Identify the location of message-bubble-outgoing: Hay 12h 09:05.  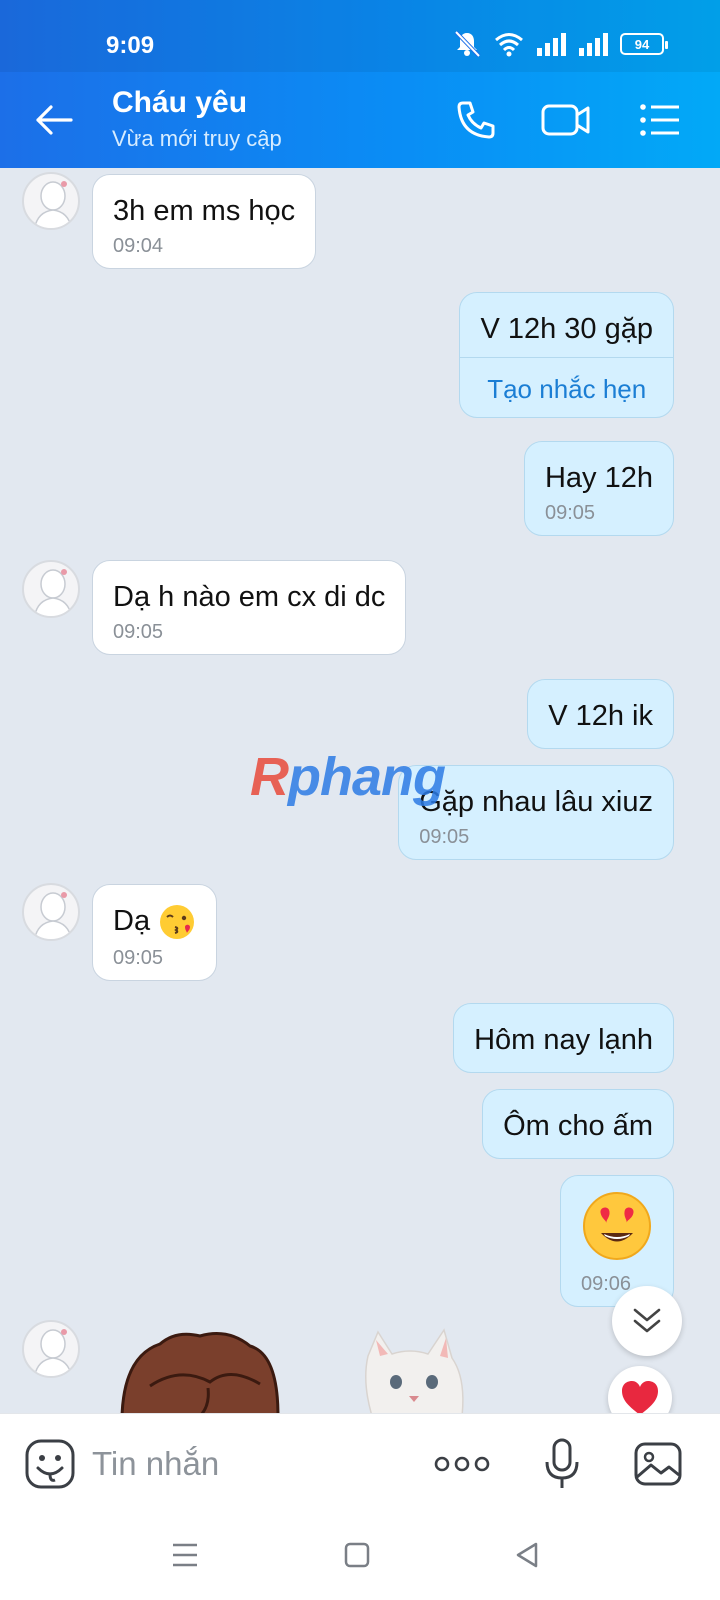
(598, 488).